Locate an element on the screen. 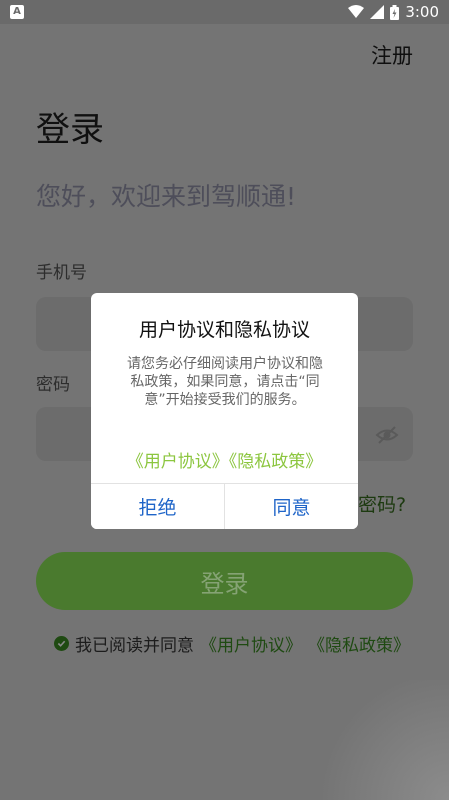 The width and height of the screenshot is (449, 800). check-icon is located at coordinates (61, 643).